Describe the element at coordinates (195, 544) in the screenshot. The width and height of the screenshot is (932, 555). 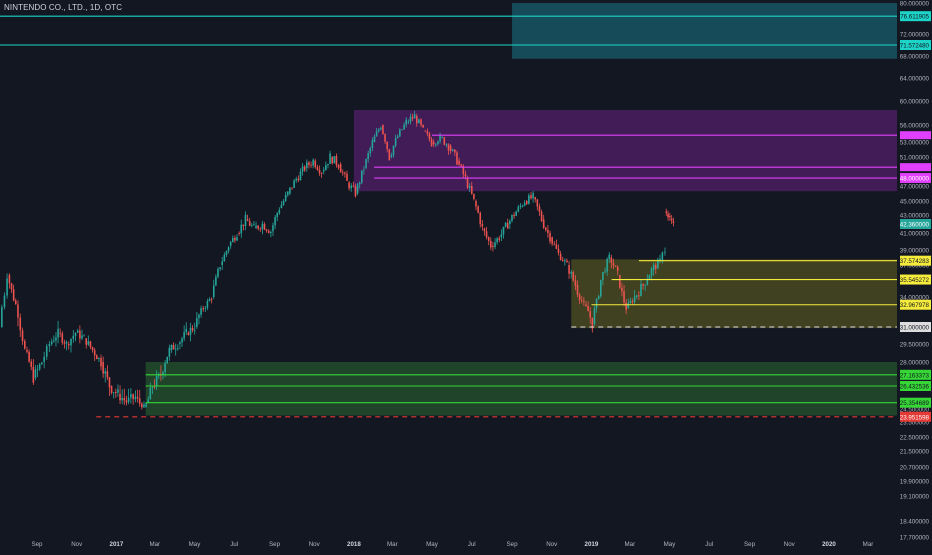
I see `x-tick-label: May` at that location.